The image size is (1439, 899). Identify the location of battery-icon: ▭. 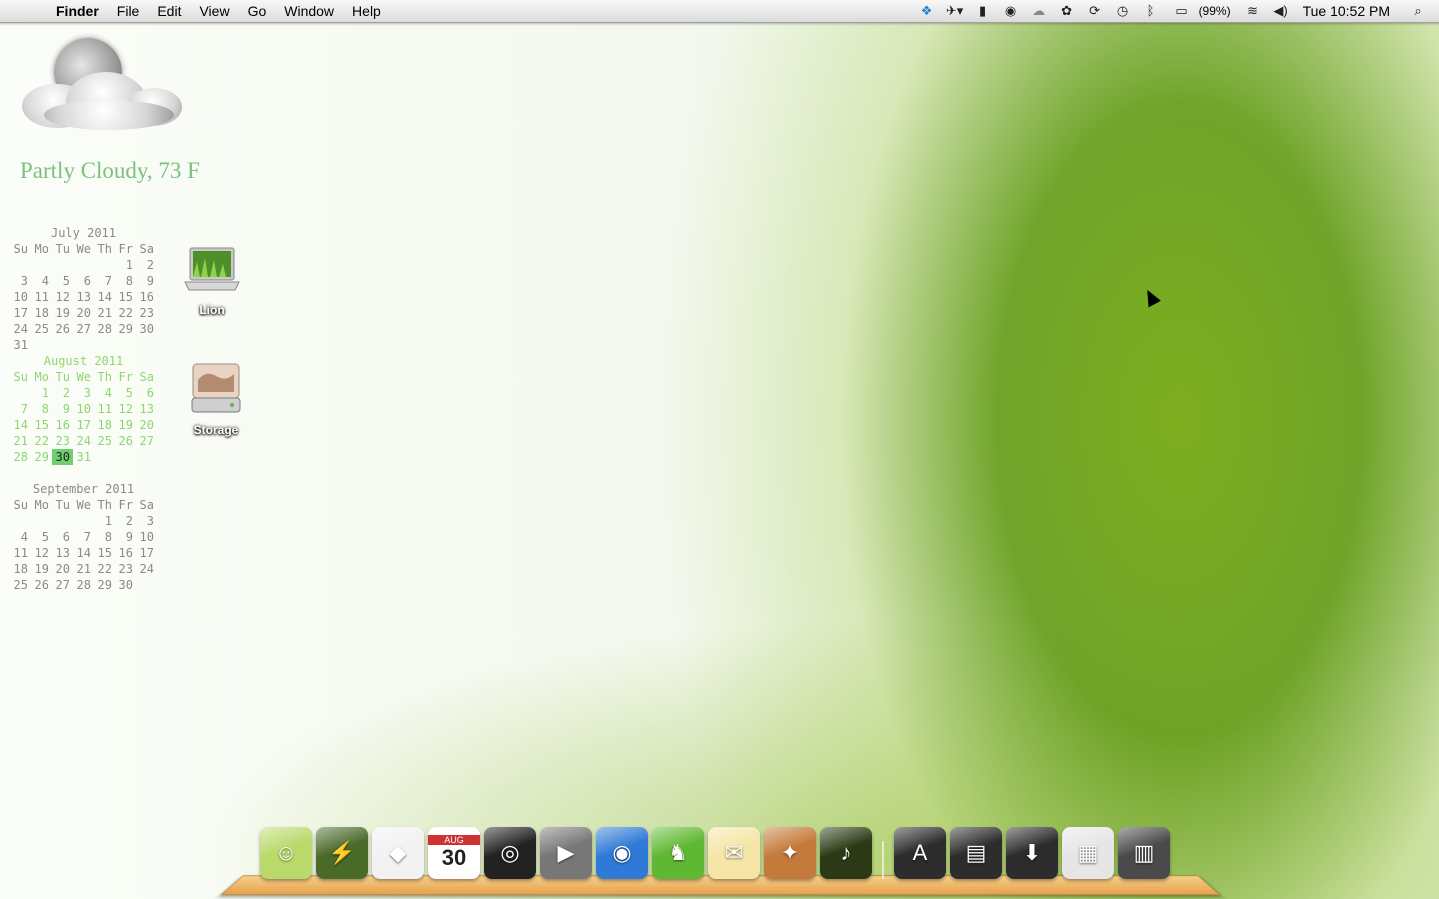
(1182, 11).